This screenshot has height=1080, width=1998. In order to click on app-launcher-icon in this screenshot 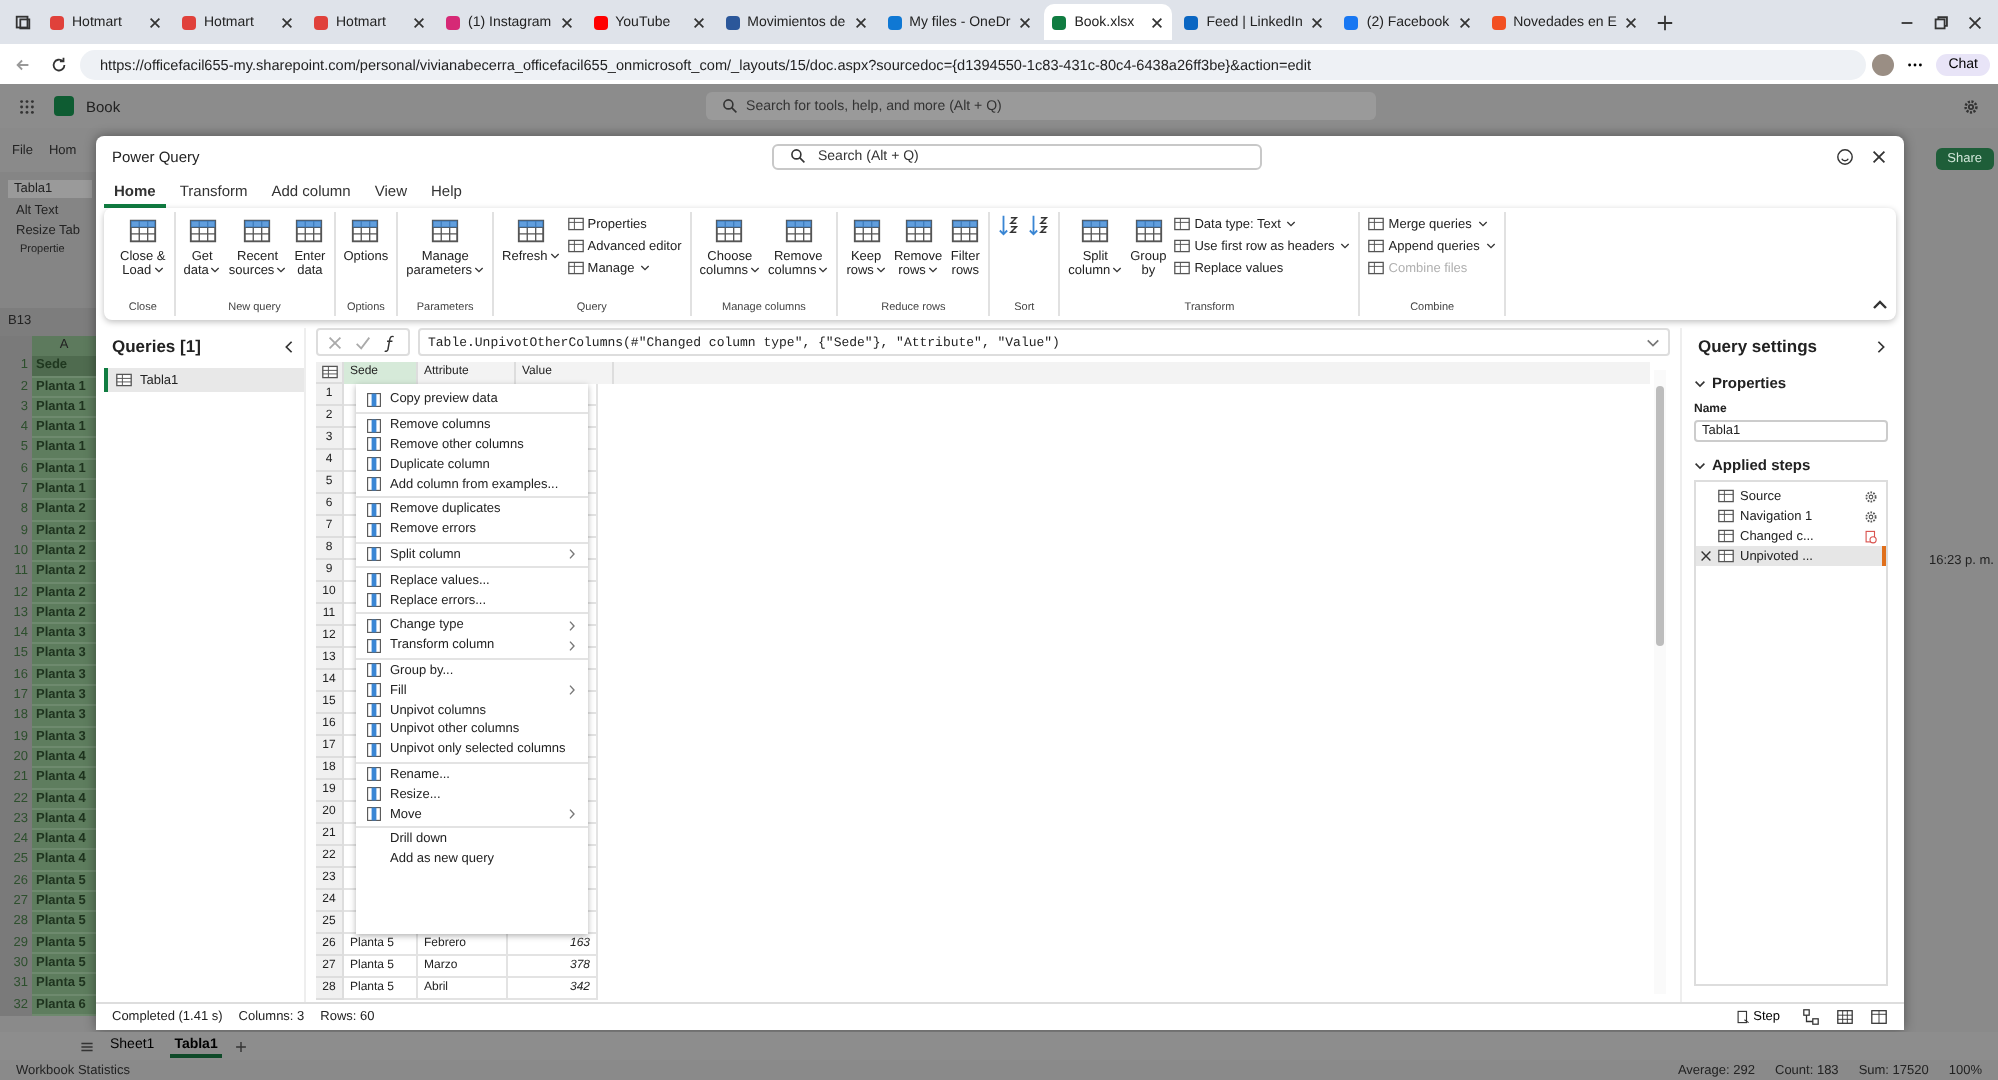, I will do `click(27, 106)`.